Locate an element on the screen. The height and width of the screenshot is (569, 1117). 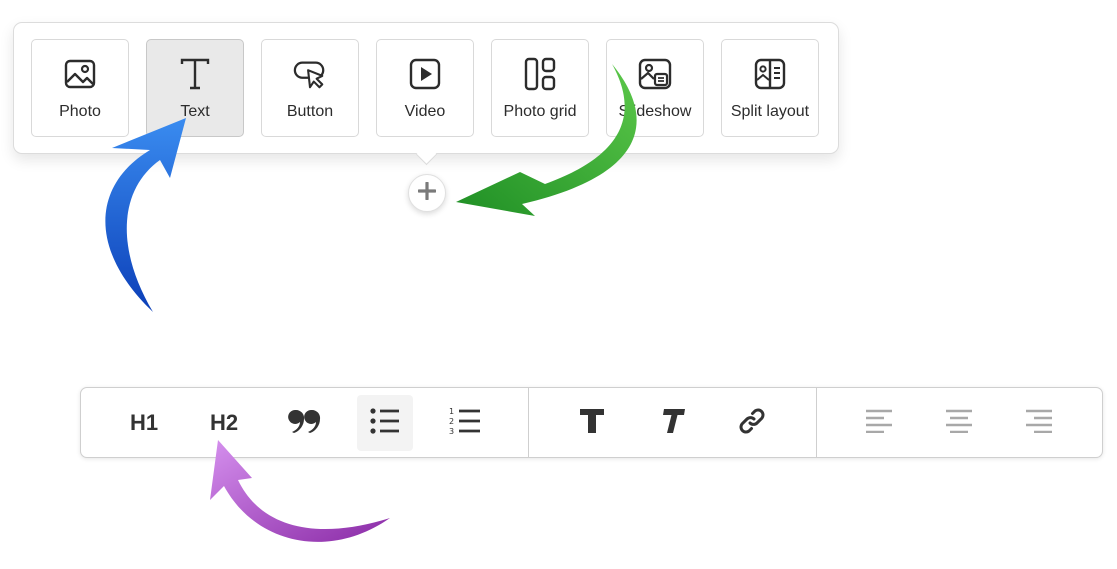
block-slideshow-label: Slideshow is located at coordinates (655, 111).